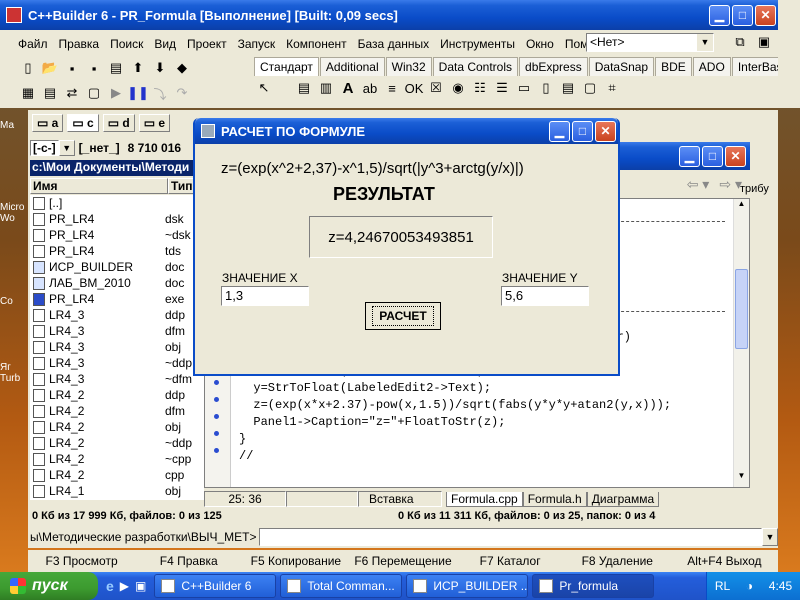 The width and height of the screenshot is (800, 600). What do you see at coordinates (458, 88) in the screenshot?
I see `radio-component-icon: ◉` at bounding box center [458, 88].